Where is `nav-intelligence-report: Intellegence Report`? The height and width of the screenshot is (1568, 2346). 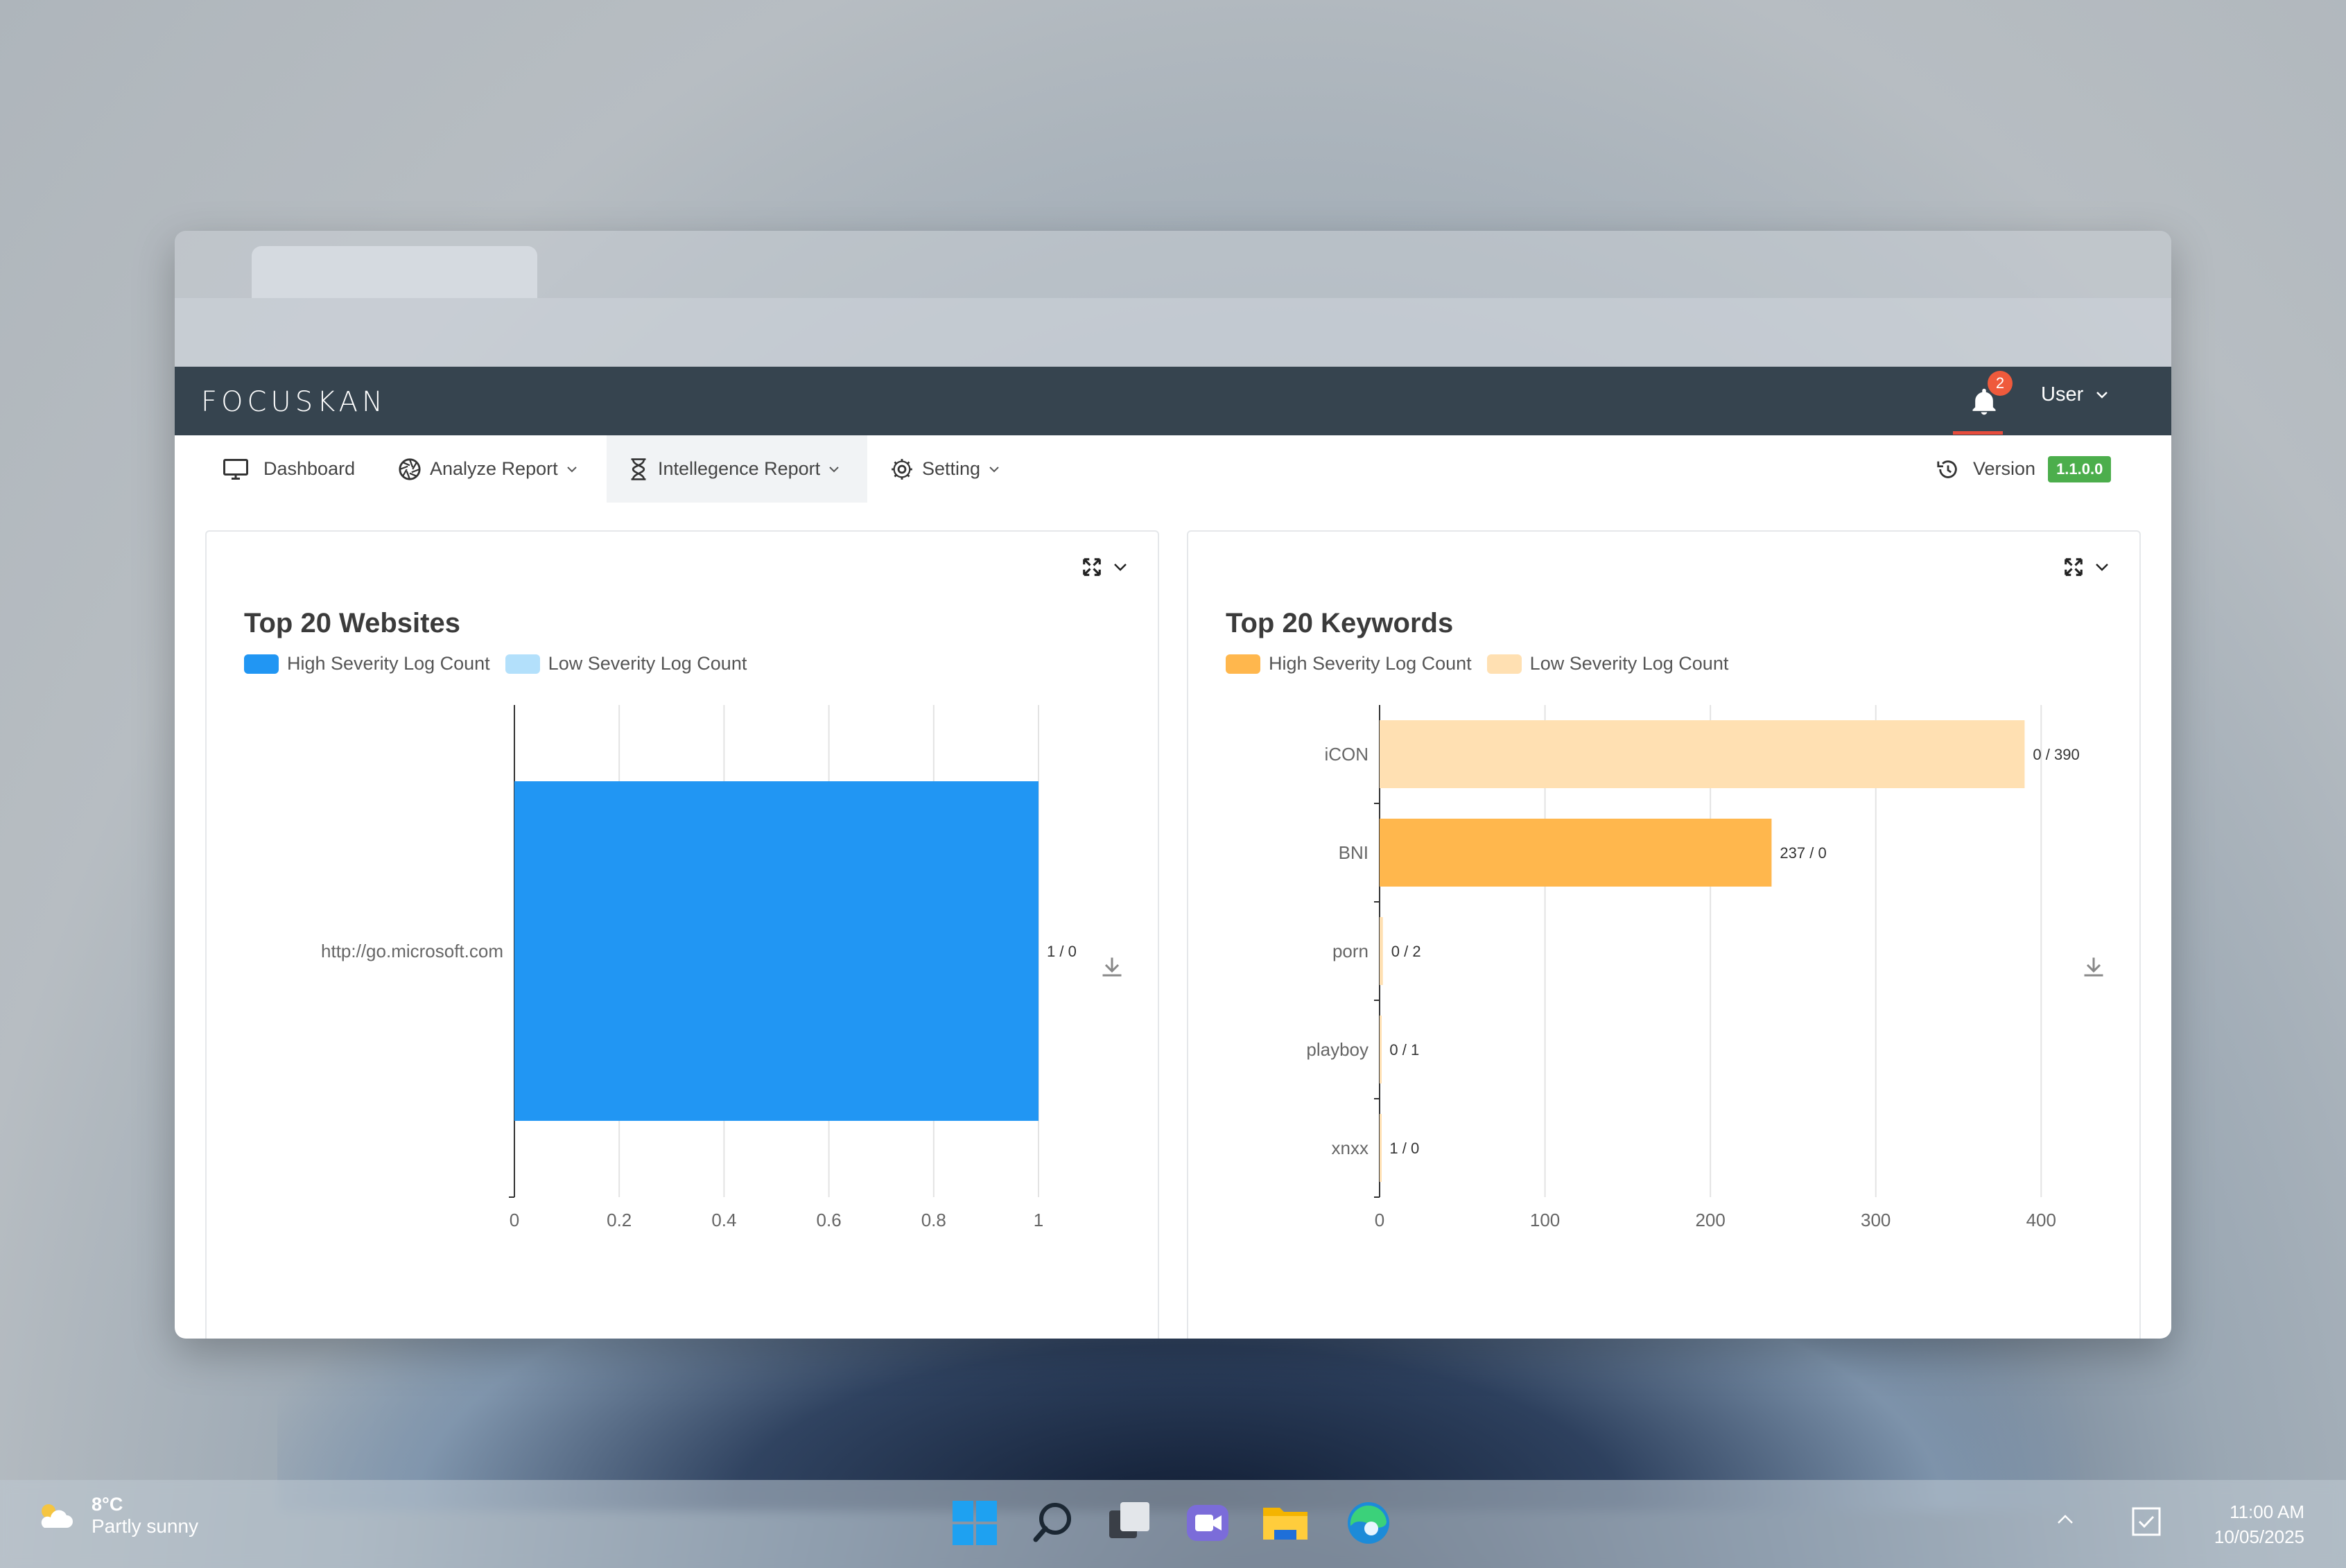 nav-intelligence-report: Intellegence Report is located at coordinates (737, 469).